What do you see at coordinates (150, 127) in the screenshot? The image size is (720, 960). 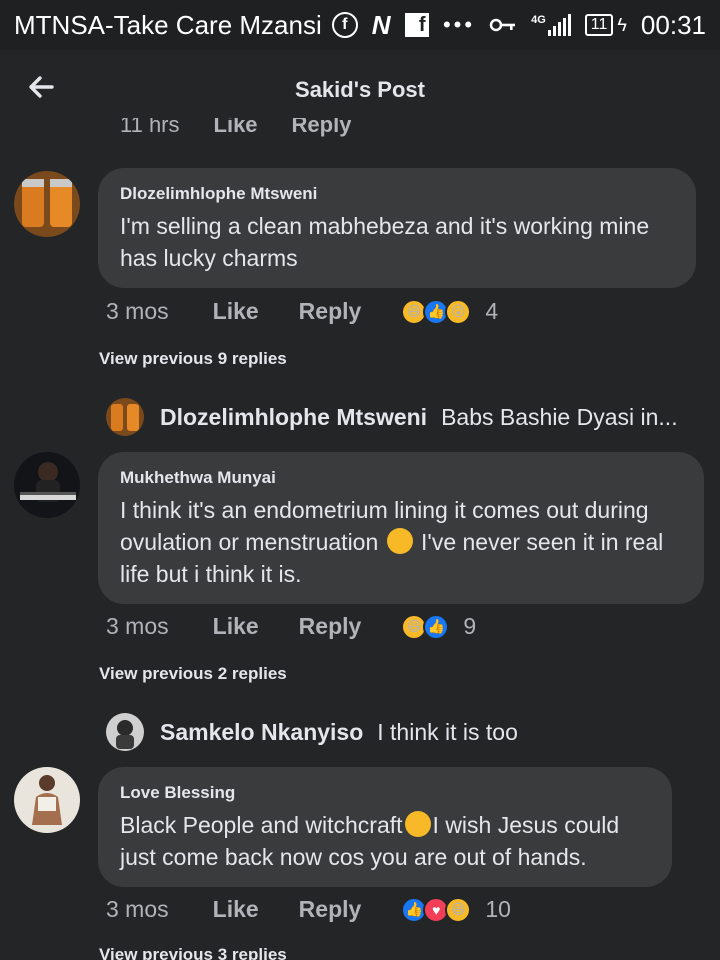 I see `comment-time: 11 hrs` at bounding box center [150, 127].